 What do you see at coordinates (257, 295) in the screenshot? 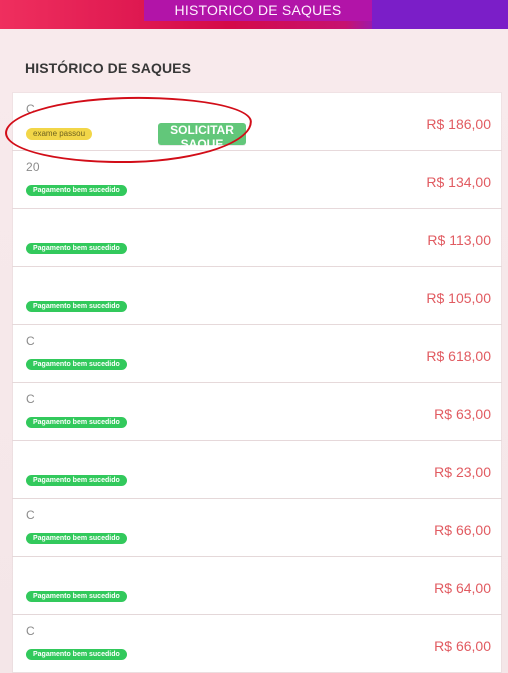
I see `withdrawal-row: Pagamento bem sucedido R$ 105,00` at bounding box center [257, 295].